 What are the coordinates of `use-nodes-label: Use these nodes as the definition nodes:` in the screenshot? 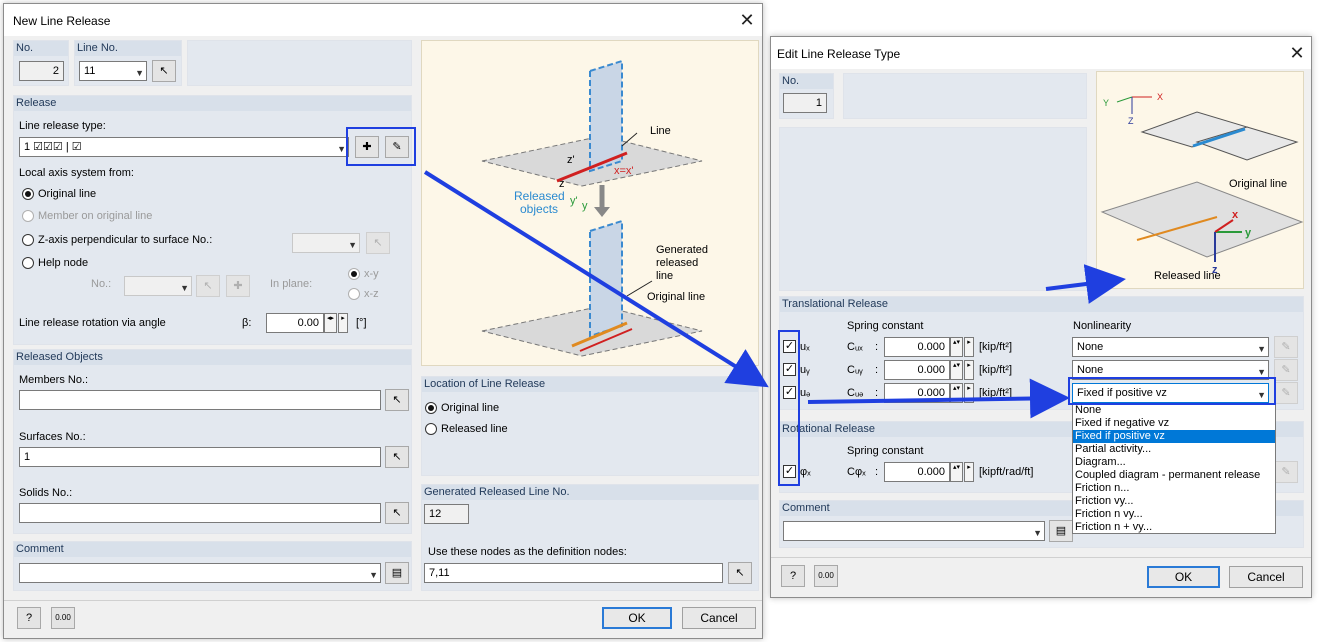 It's located at (527, 552).